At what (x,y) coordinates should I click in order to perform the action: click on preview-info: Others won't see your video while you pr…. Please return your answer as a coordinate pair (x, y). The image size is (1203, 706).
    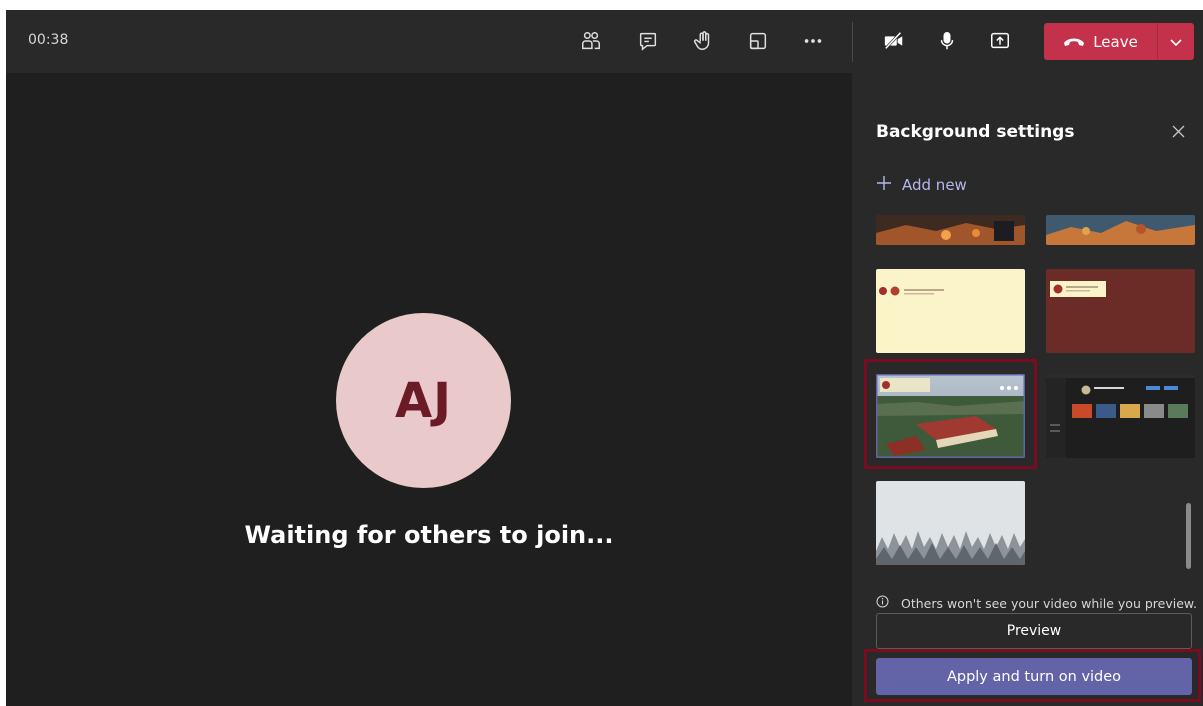
    Looking at the image, I should click on (1036, 603).